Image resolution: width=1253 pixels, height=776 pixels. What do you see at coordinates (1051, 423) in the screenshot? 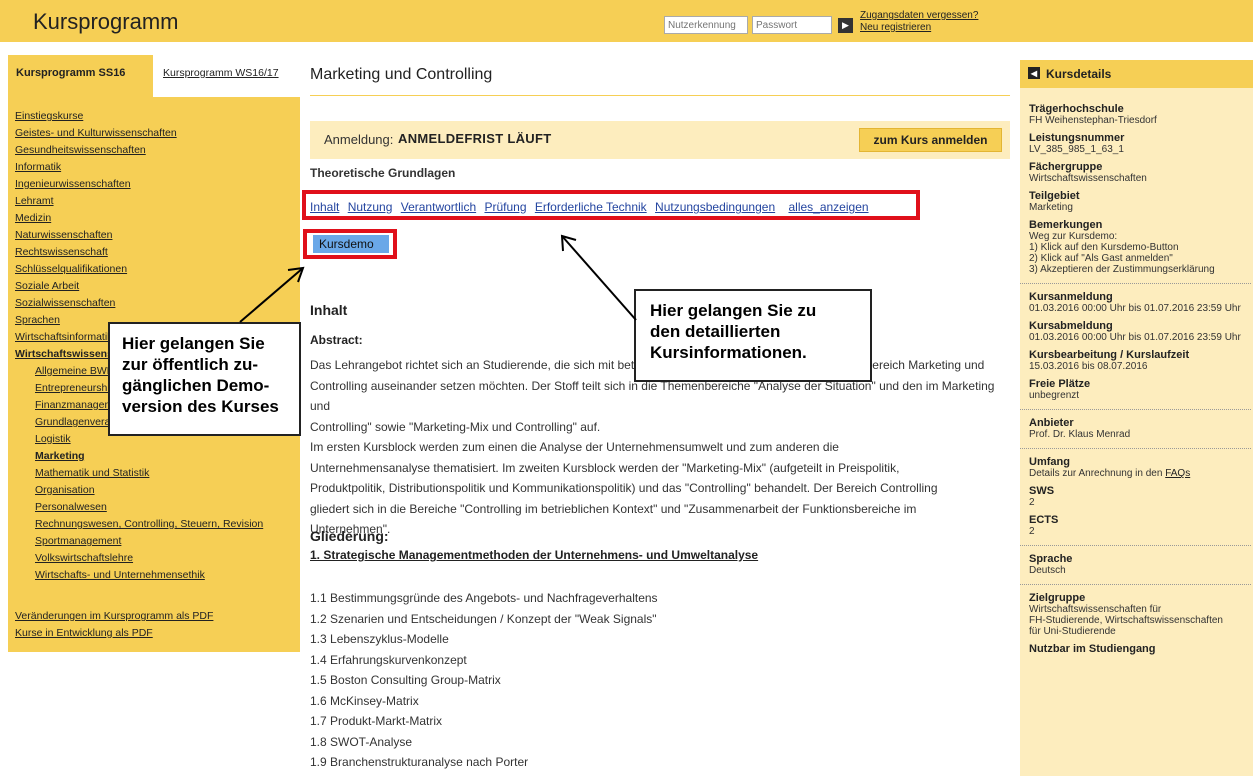
I see `detail-label: Anbieter` at bounding box center [1051, 423].